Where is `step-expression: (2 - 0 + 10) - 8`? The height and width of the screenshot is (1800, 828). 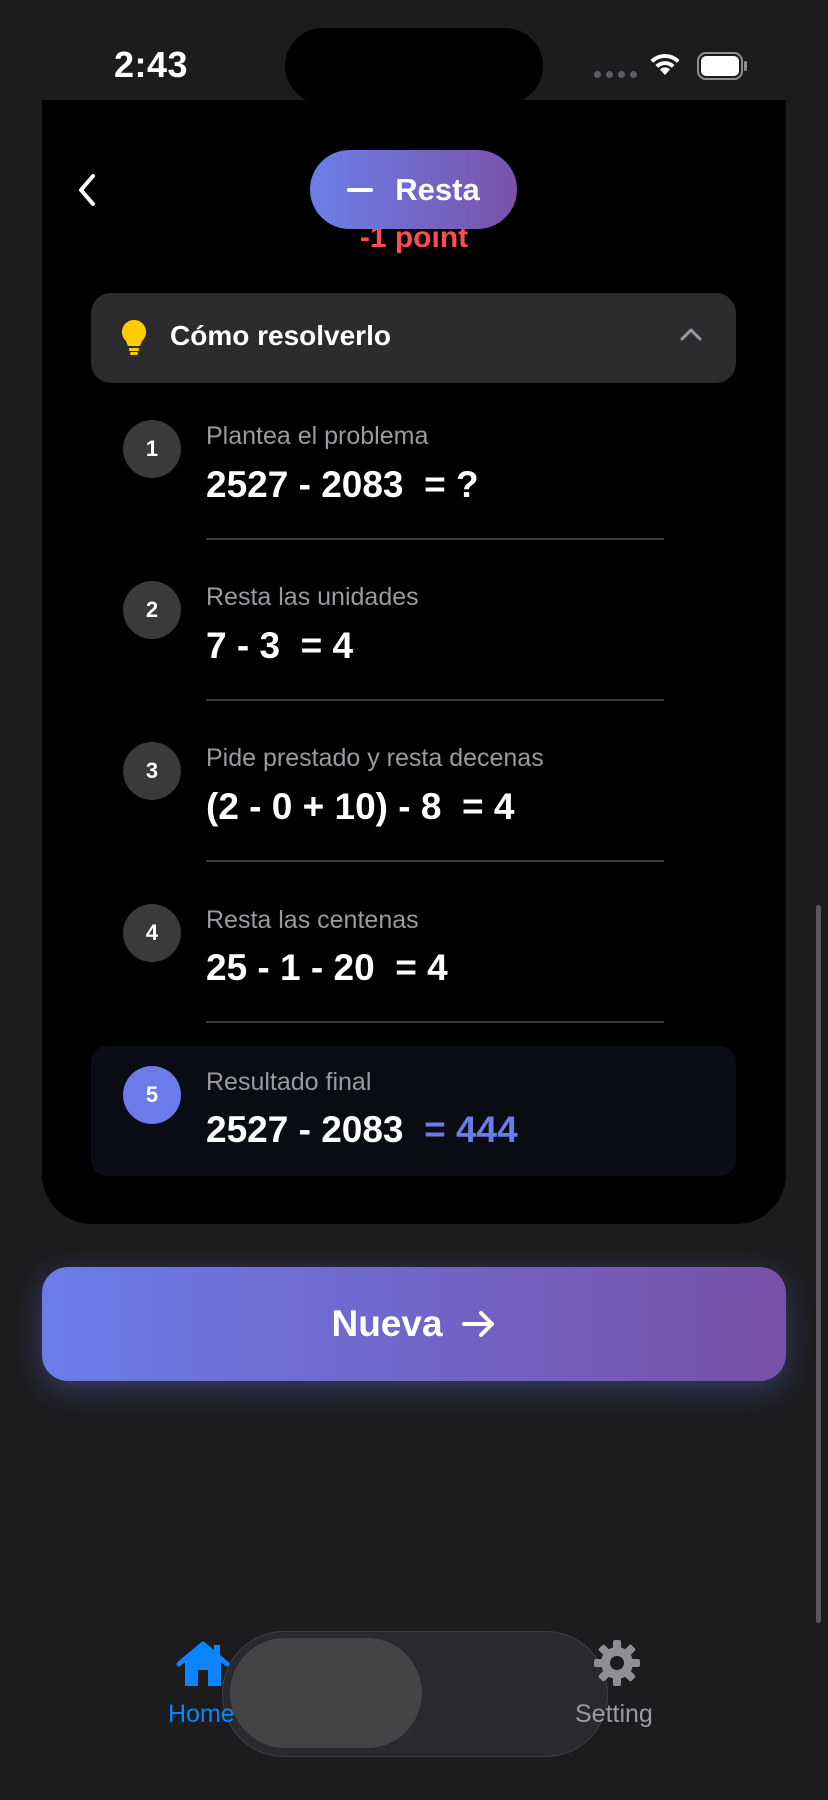
step-expression: (2 - 0 + 10) - 8 is located at coordinates (324, 806).